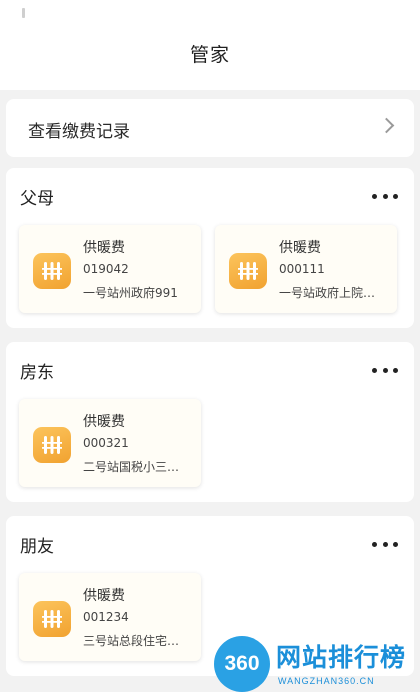  What do you see at coordinates (37, 373) in the screenshot?
I see `group-title: 房东` at bounding box center [37, 373].